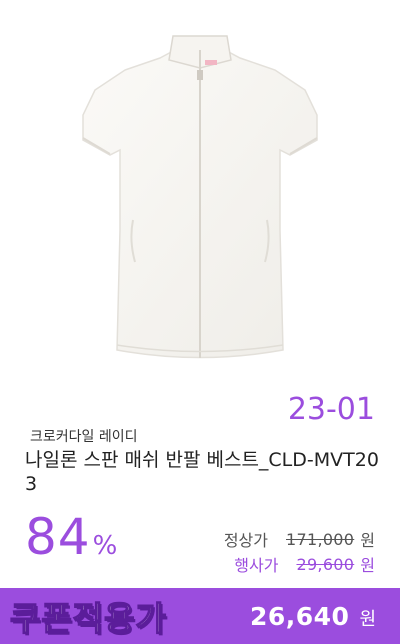 The height and width of the screenshot is (644, 400). What do you see at coordinates (105, 546) in the screenshot?
I see `discount-unit: %` at bounding box center [105, 546].